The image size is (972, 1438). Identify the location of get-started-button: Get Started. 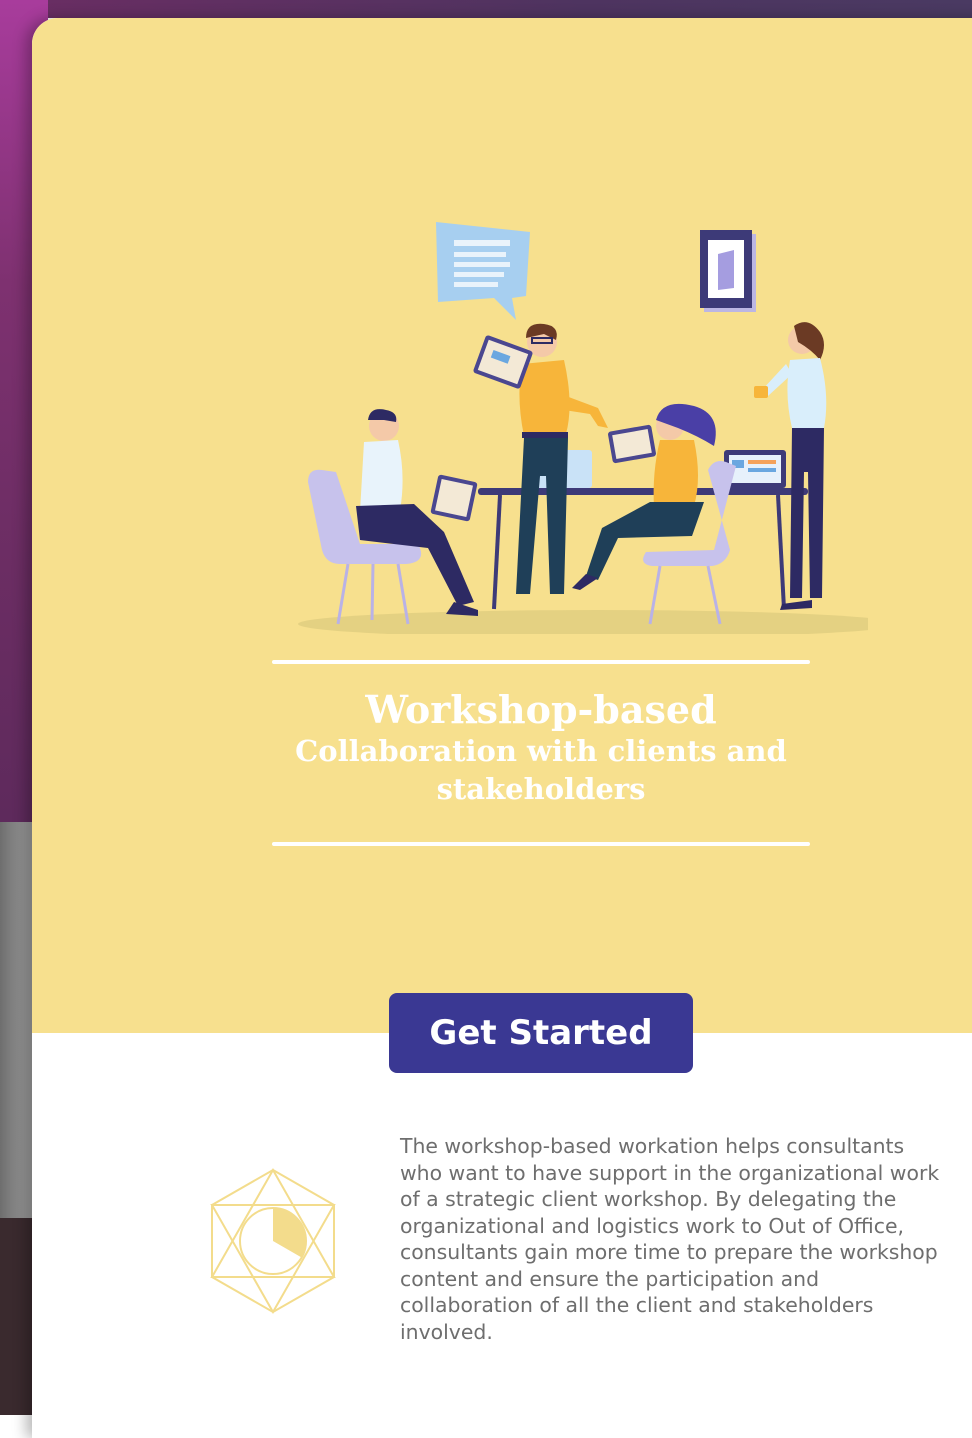
(541, 1033).